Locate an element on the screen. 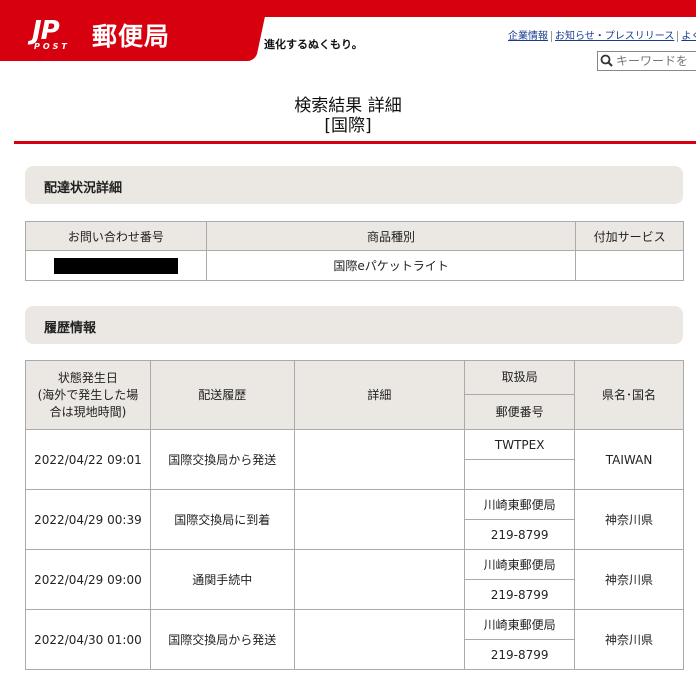 The width and height of the screenshot is (696, 677). table-row: 2022/04/29 00:39 国際交換局に到着 川崎東郵便局 神奈川県 is located at coordinates (354, 519).